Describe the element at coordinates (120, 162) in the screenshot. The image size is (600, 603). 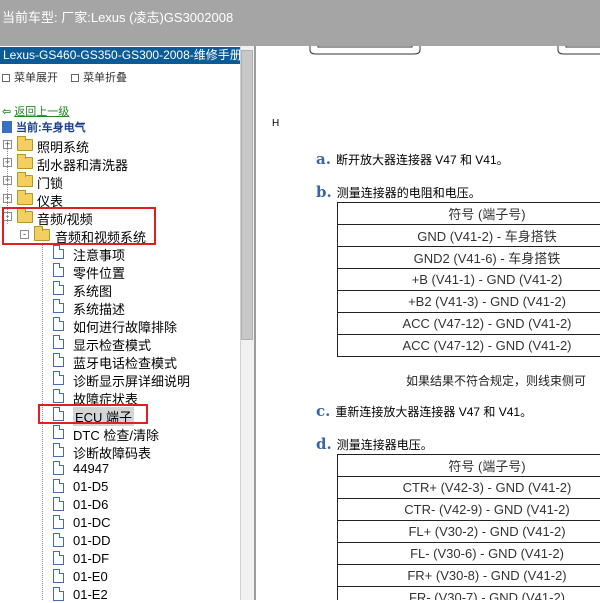
I see `tree-folder: +刮水器和清洗器` at that location.